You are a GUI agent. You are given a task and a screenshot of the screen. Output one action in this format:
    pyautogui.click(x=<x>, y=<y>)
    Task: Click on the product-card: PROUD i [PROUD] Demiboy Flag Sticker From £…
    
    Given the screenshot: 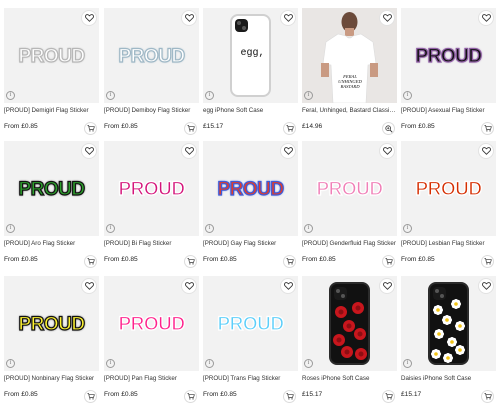 What is the action you would take?
    pyautogui.click(x=151, y=73)
    